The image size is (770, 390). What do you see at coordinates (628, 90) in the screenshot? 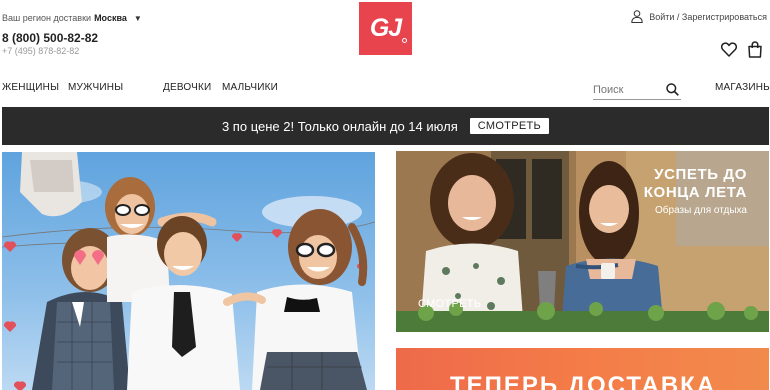
I see `search-input` at bounding box center [628, 90].